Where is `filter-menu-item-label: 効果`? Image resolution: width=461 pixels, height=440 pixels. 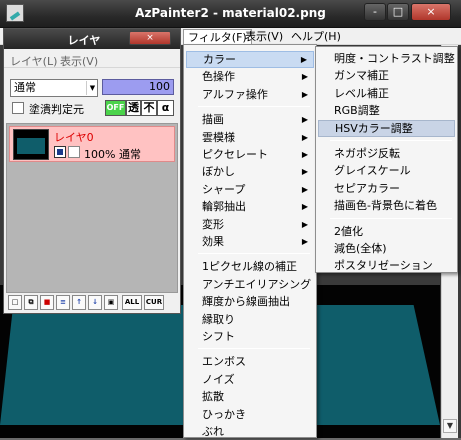
filter-menu-item-label: 効果 is located at coordinates (213, 241).